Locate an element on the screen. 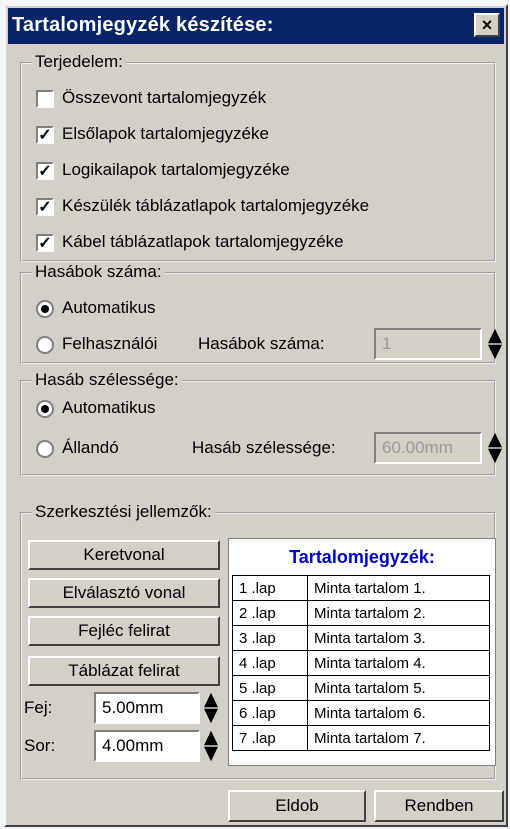 The image size is (510, 829). radio-width-fixed is located at coordinates (45, 449).